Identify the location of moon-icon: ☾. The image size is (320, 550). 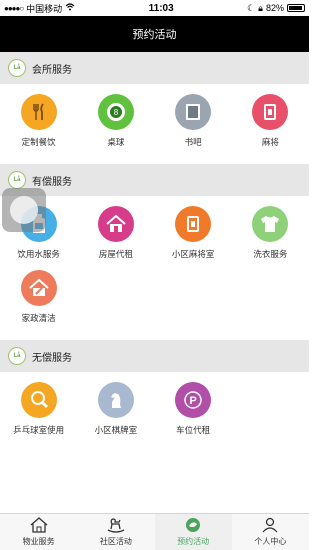
(251, 7).